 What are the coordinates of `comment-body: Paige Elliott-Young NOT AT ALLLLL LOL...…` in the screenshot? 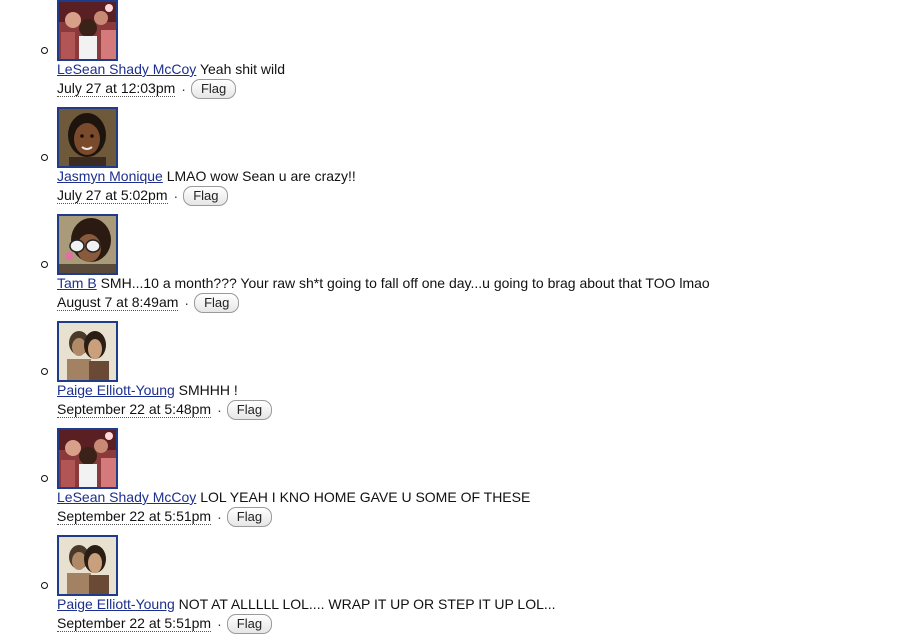 It's located at (306, 604).